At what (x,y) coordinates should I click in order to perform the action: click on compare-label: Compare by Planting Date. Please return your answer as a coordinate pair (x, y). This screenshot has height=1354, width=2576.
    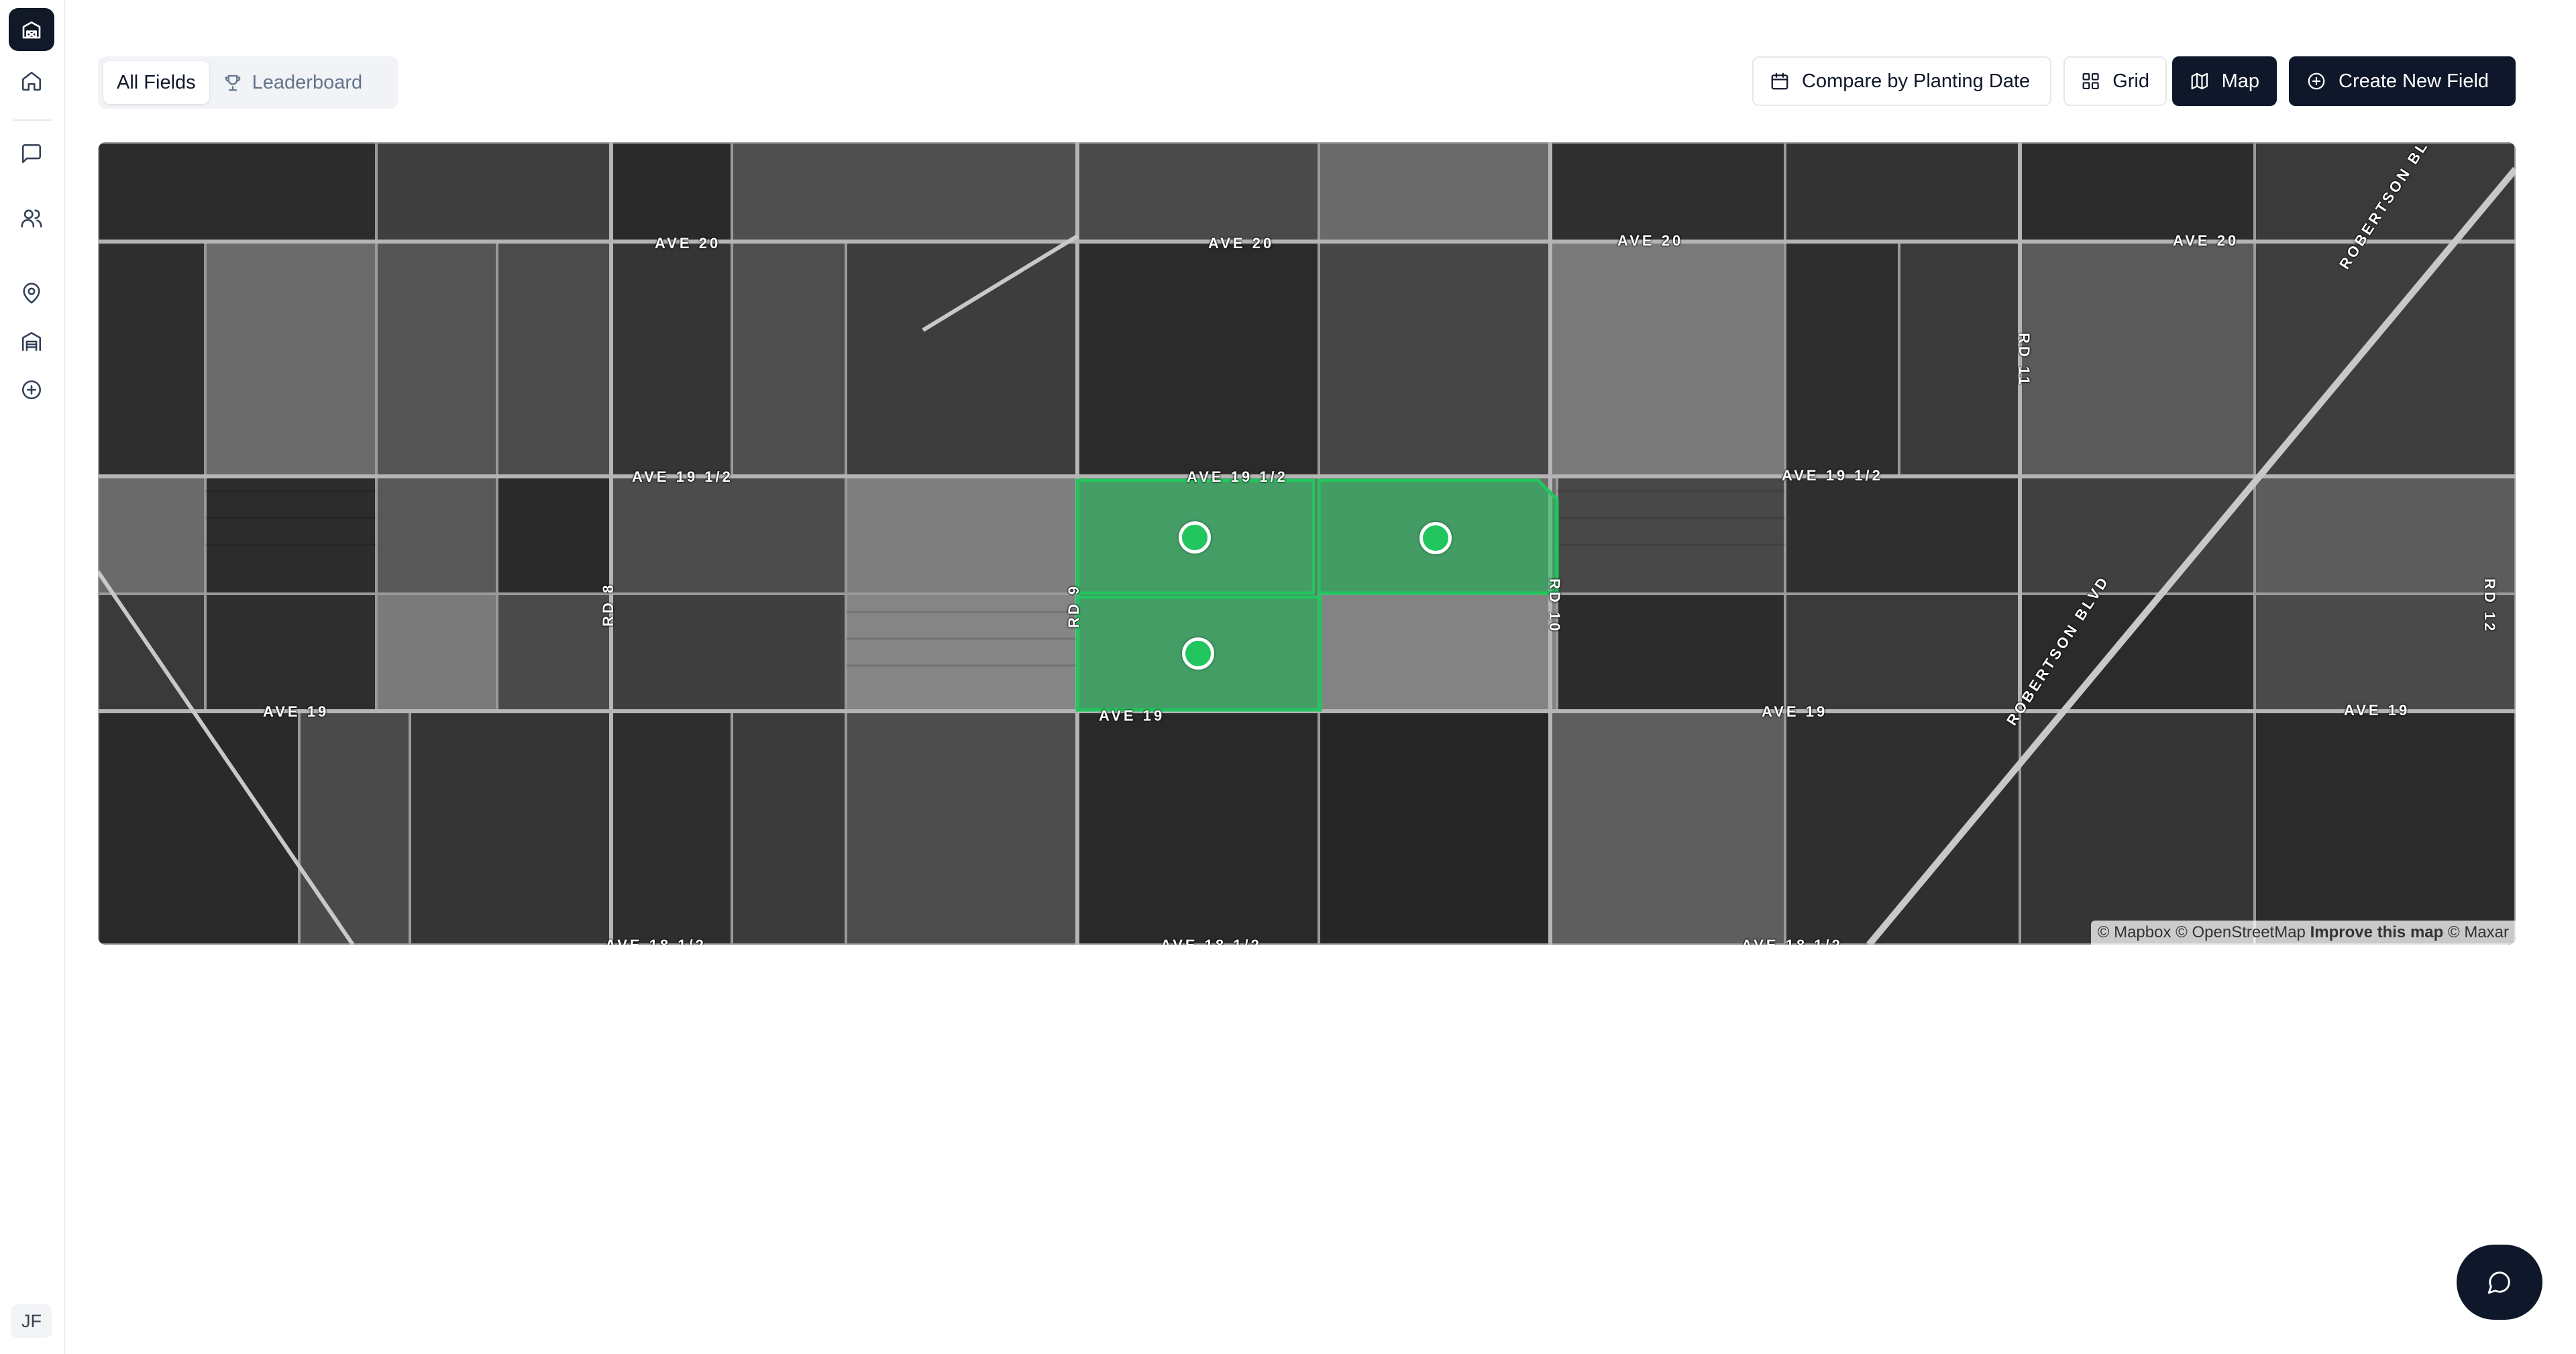
    Looking at the image, I should click on (1916, 81).